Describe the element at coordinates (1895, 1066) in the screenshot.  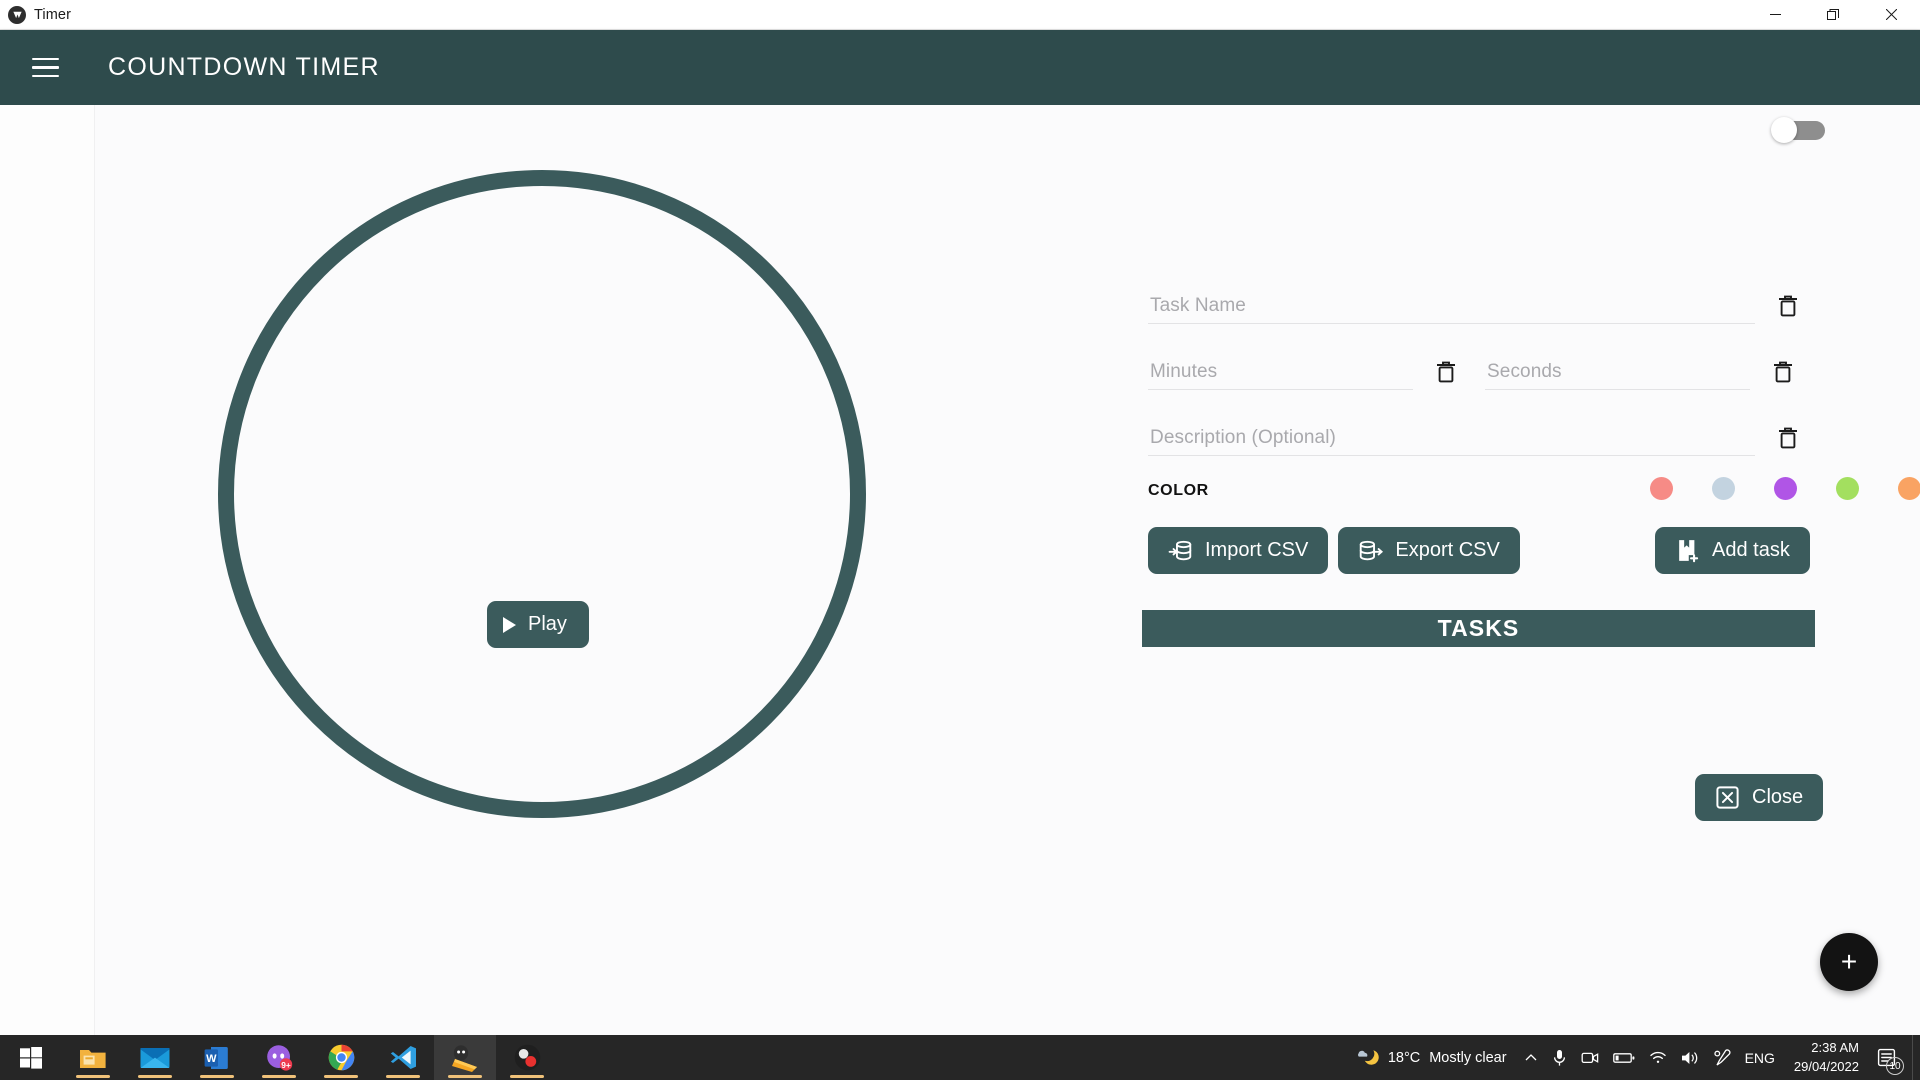
I see `notification-count-badge: 10` at that location.